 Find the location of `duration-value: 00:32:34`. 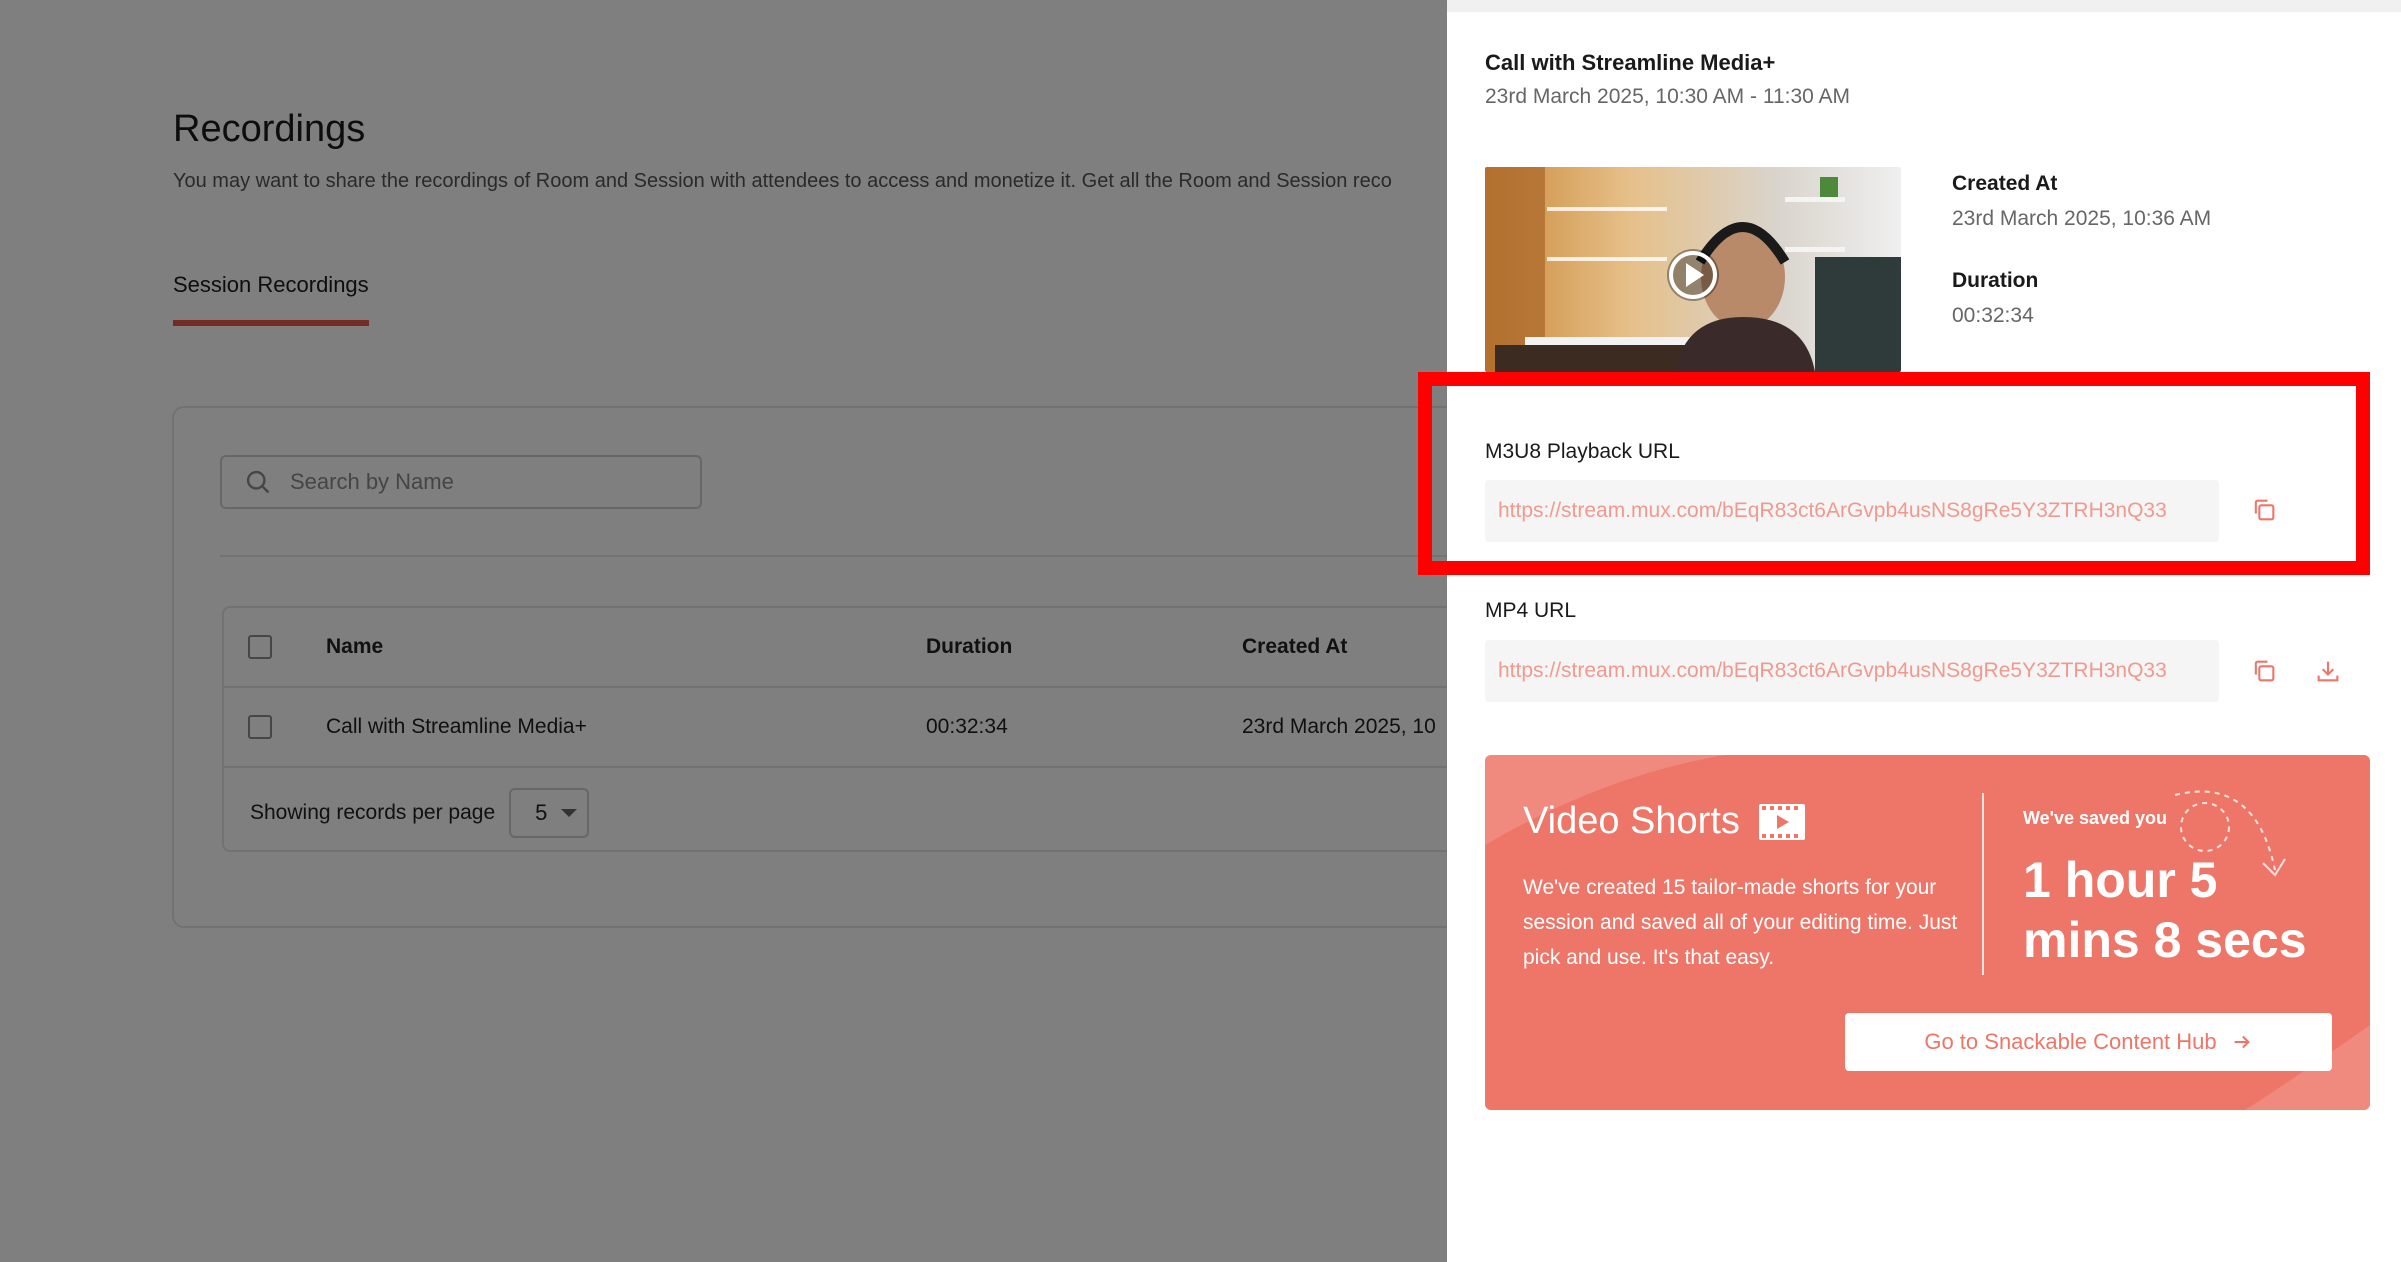

duration-value: 00:32:34 is located at coordinates (1993, 315).